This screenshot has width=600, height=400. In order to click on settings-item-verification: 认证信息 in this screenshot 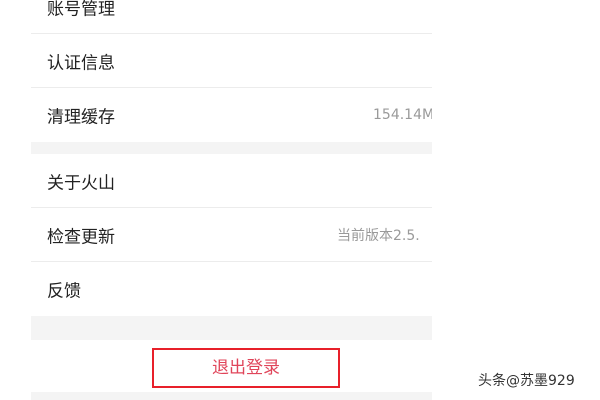, I will do `click(231, 61)`.